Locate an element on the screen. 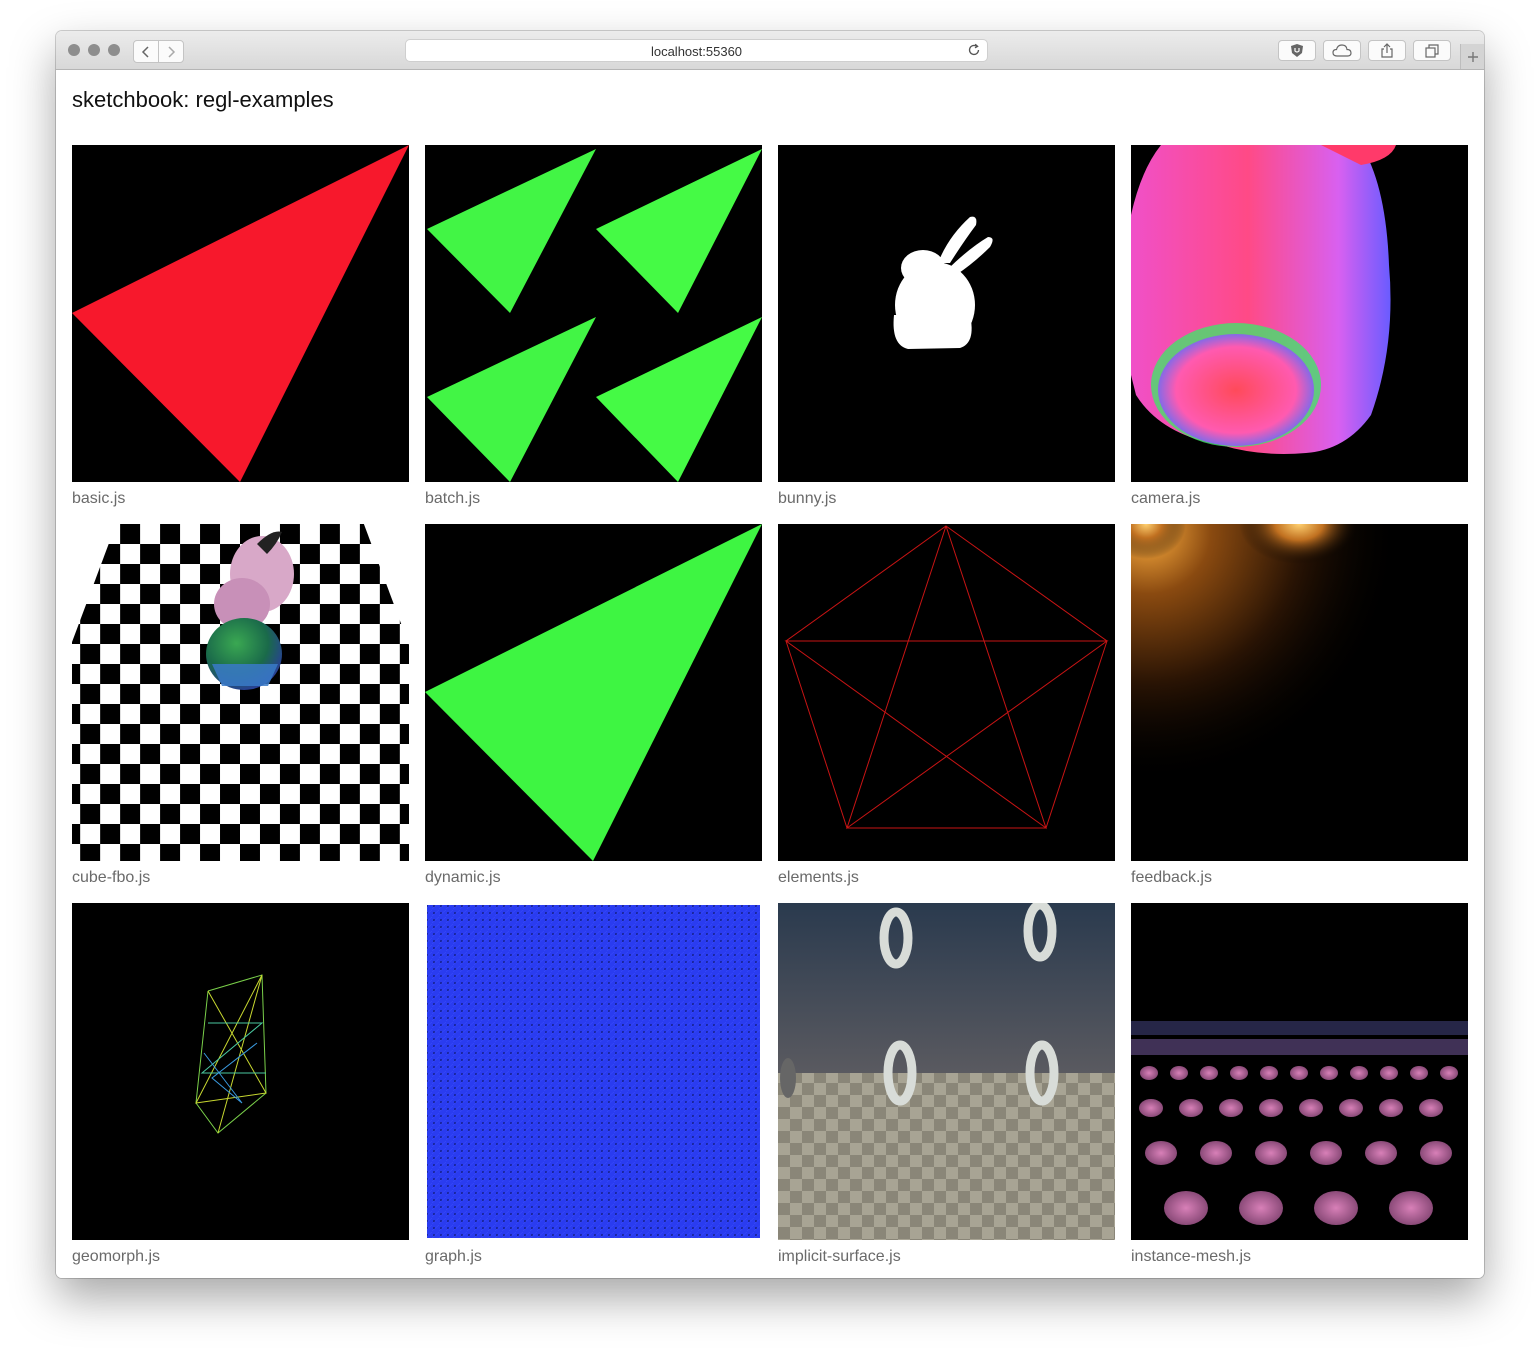 This screenshot has height=1359, width=1540. cloud-button is located at coordinates (1342, 50).